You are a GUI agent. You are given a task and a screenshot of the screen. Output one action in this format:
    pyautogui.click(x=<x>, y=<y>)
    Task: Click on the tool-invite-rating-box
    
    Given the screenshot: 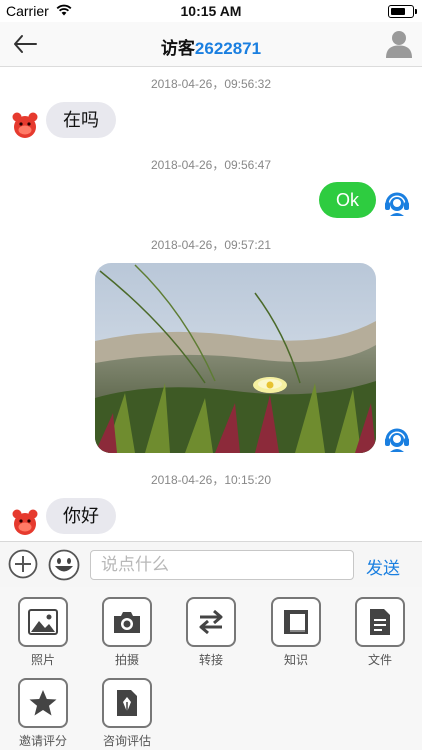 What is the action you would take?
    pyautogui.click(x=43, y=703)
    